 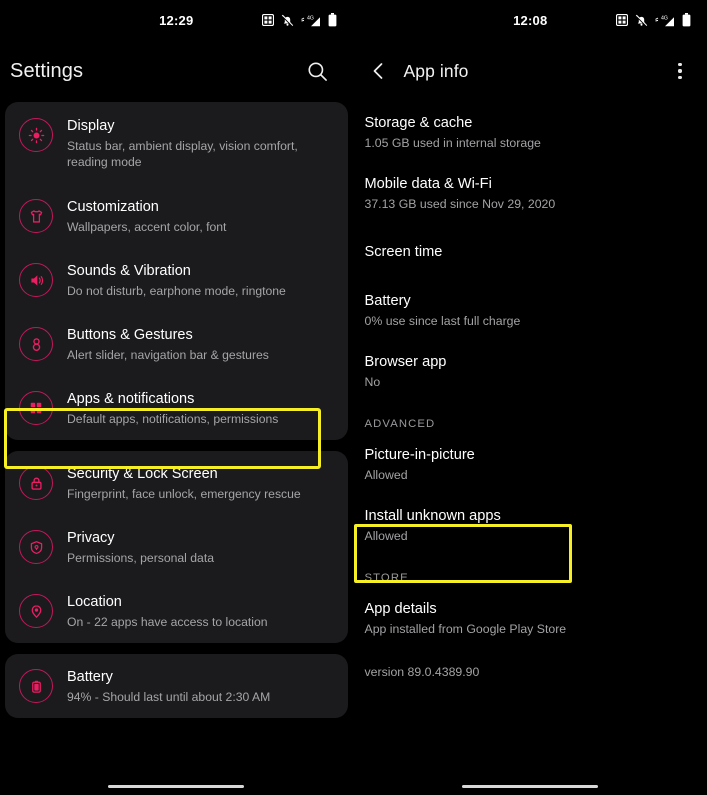 I want to click on sidebar-item-label: Display, so click(x=91, y=126).